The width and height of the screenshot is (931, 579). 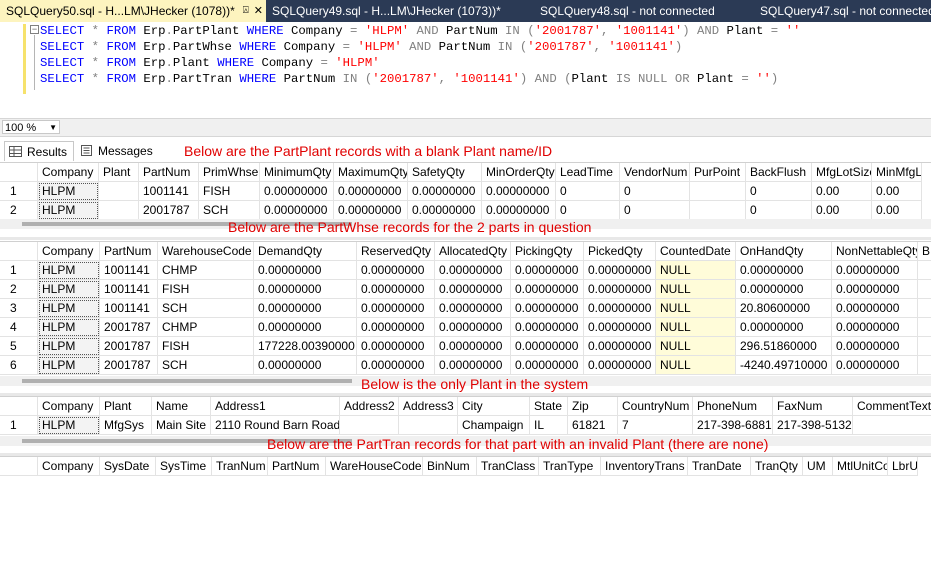 I want to click on pin-icon: ⍓, so click(x=246, y=11).